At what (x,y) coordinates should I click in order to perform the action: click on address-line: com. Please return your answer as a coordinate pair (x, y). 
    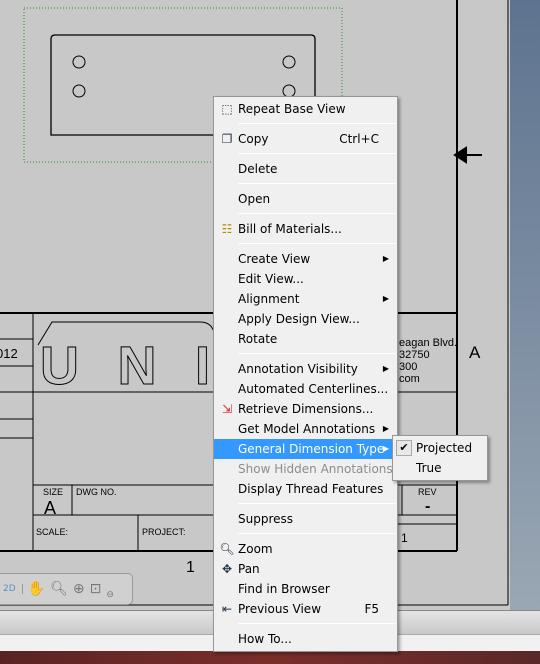
    Looking at the image, I should click on (409, 379).